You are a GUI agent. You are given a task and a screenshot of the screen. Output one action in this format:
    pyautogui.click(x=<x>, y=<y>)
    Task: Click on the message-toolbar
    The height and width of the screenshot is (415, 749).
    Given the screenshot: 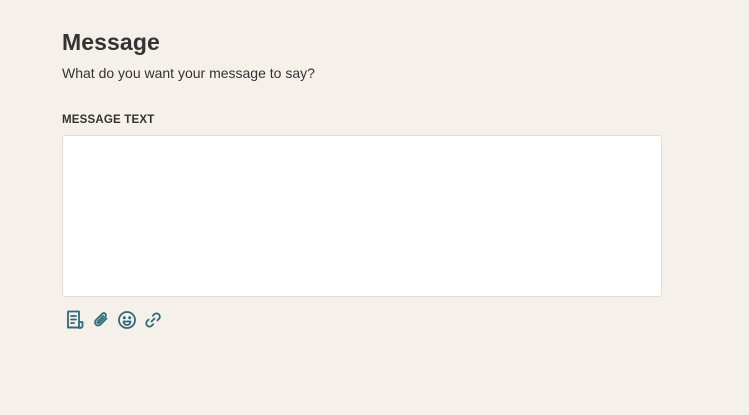 What is the action you would take?
    pyautogui.click(x=363, y=320)
    